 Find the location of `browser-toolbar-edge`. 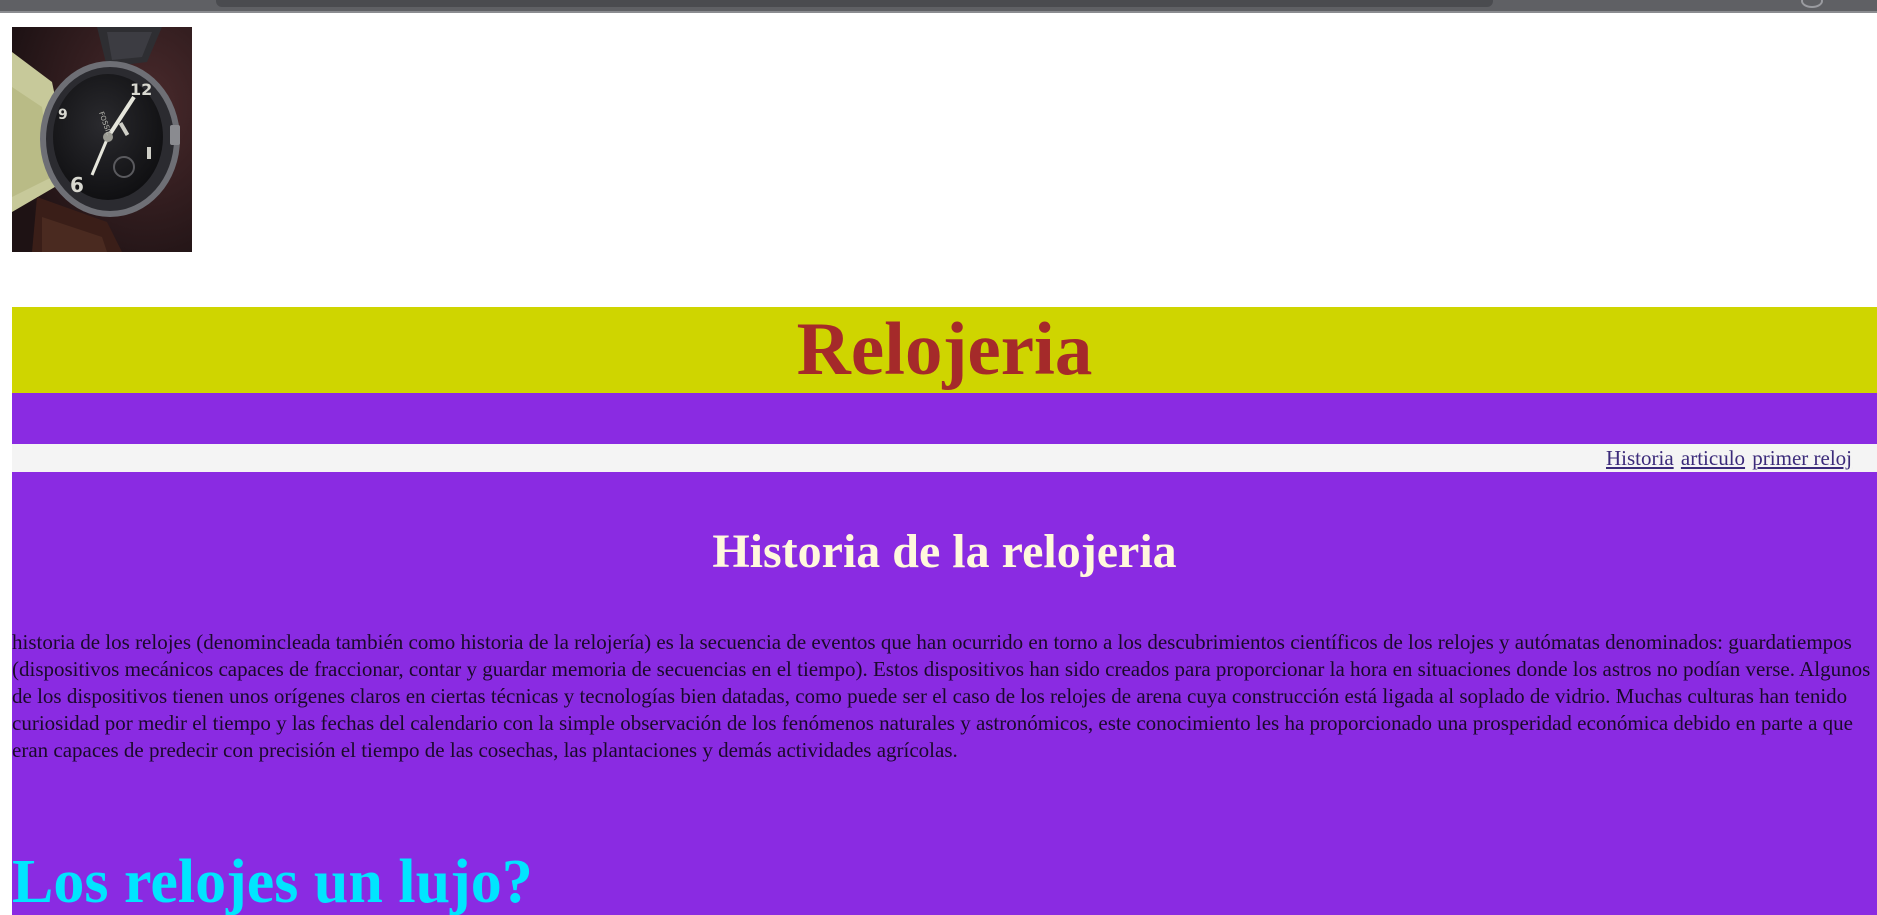

browser-toolbar-edge is located at coordinates (938, 6).